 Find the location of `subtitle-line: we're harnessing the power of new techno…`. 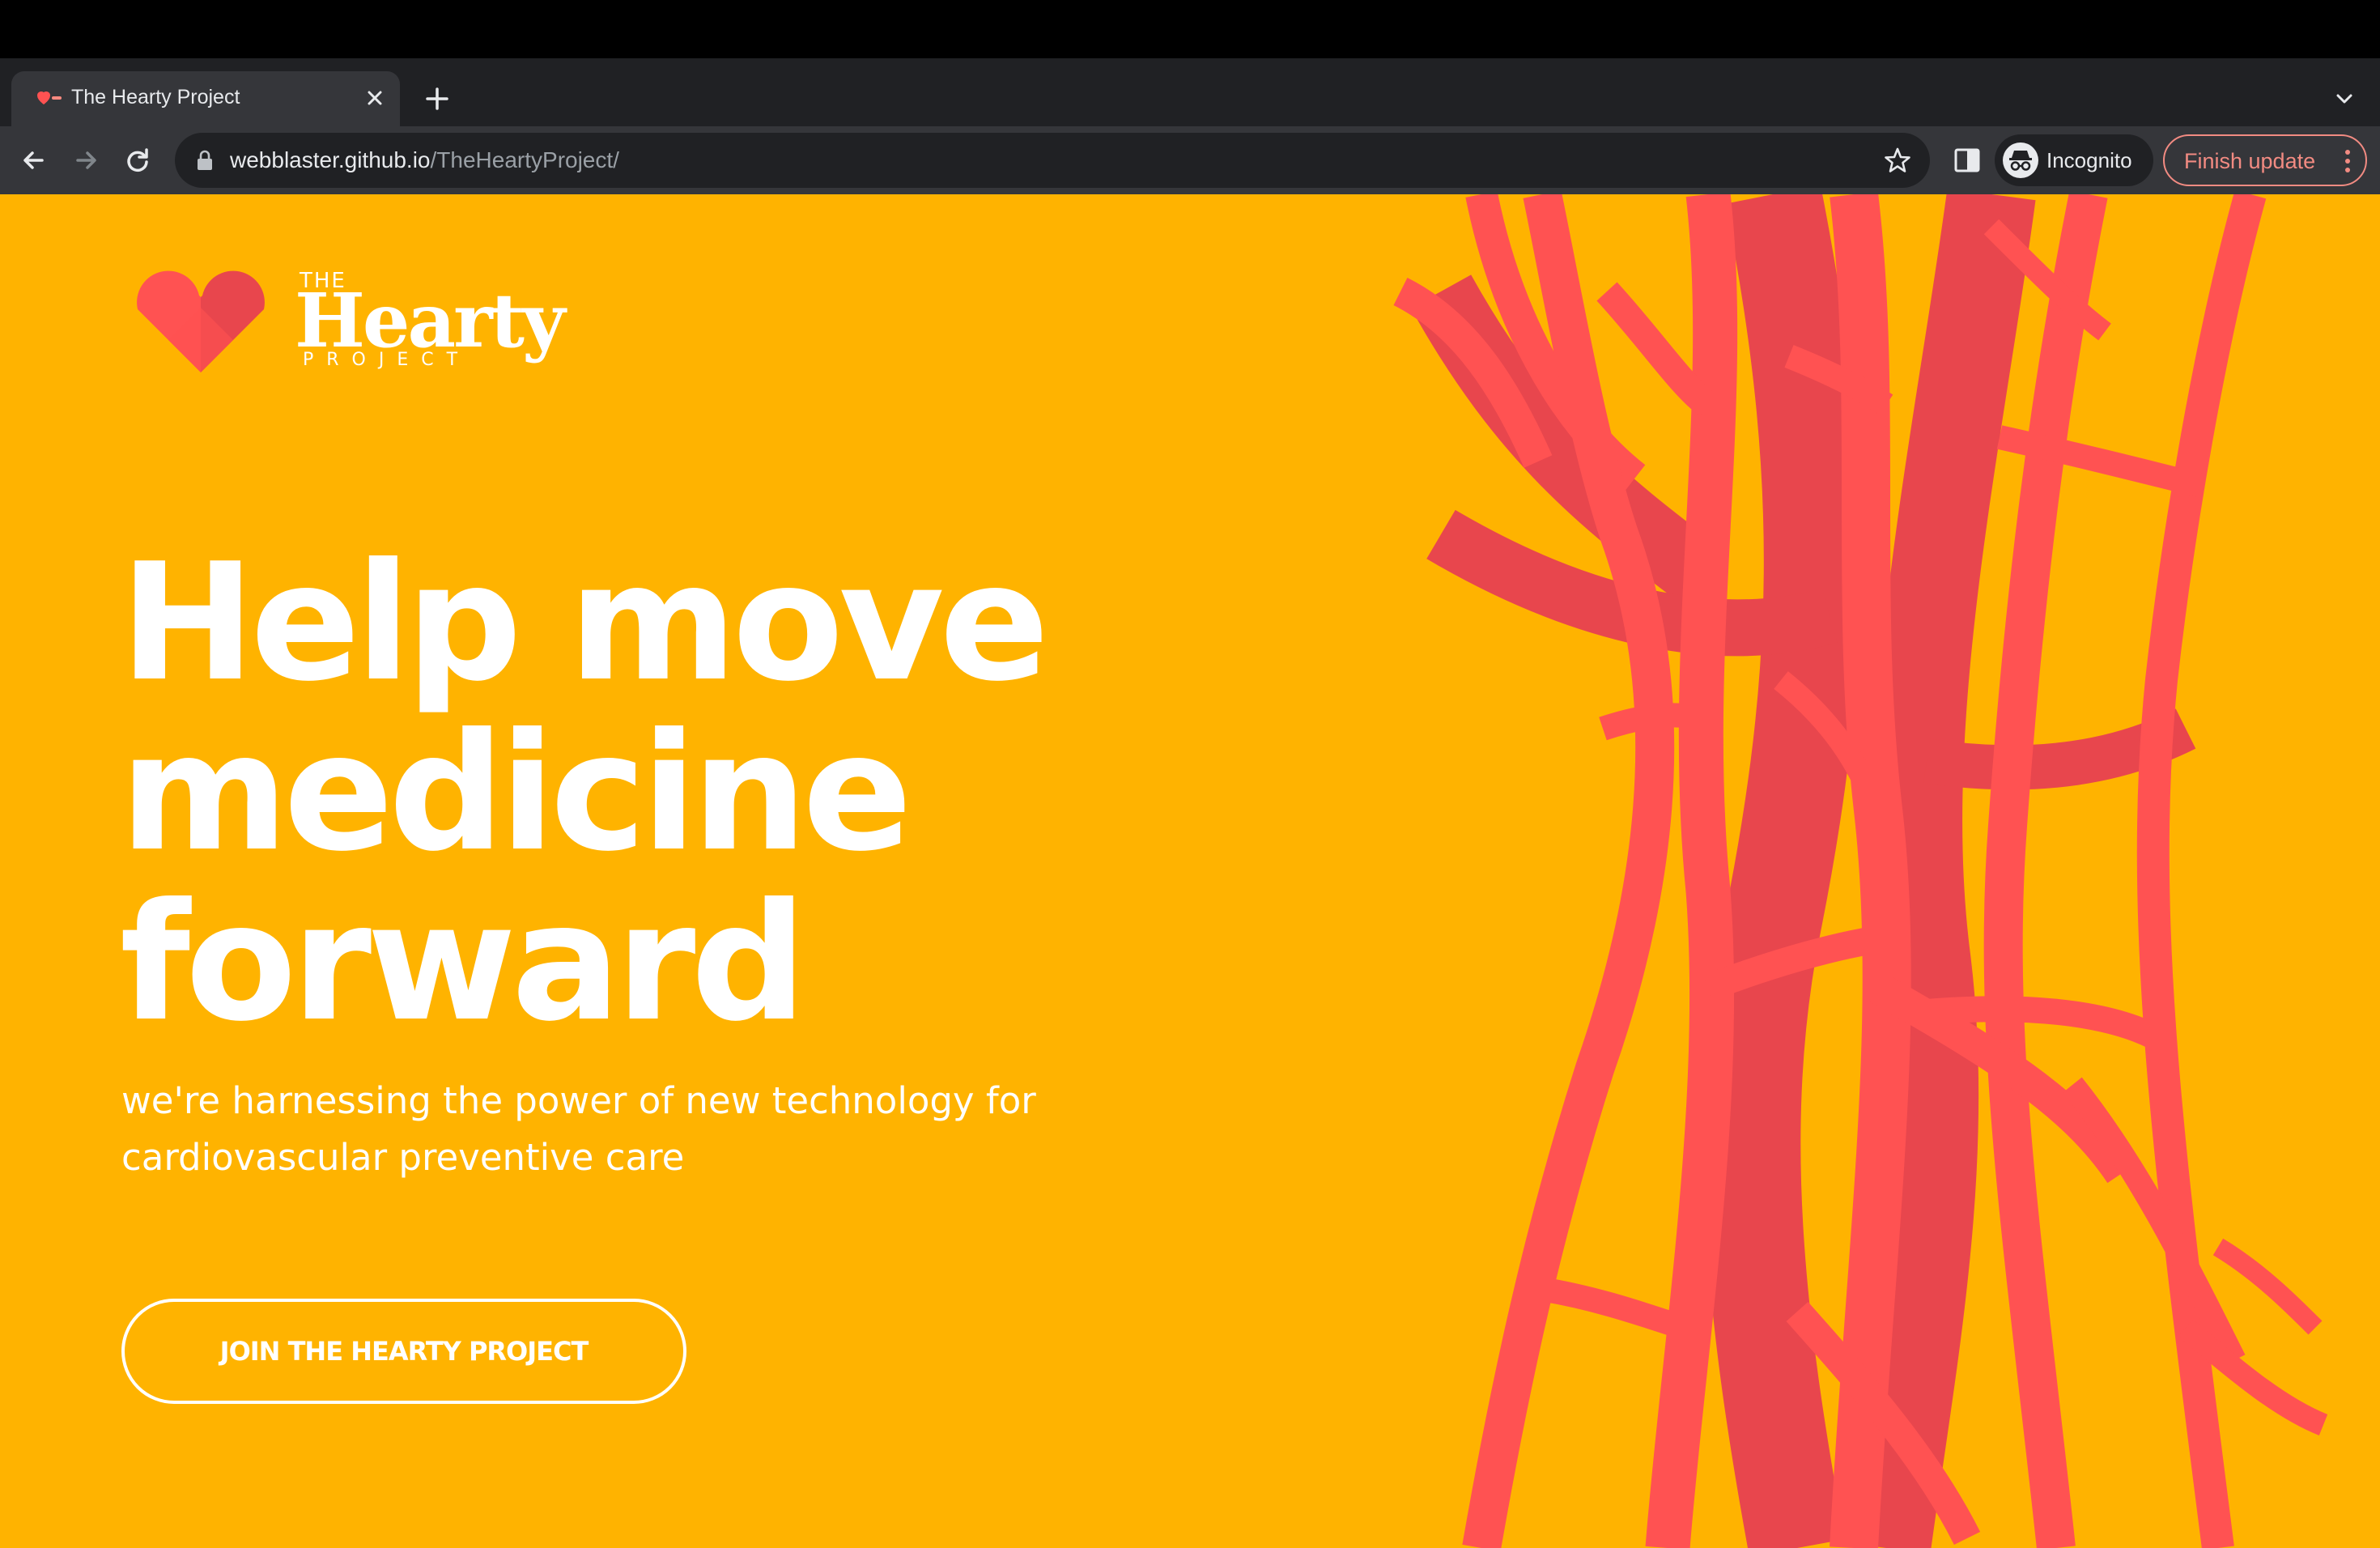

subtitle-line: we're harnessing the power of new techno… is located at coordinates (578, 1101).